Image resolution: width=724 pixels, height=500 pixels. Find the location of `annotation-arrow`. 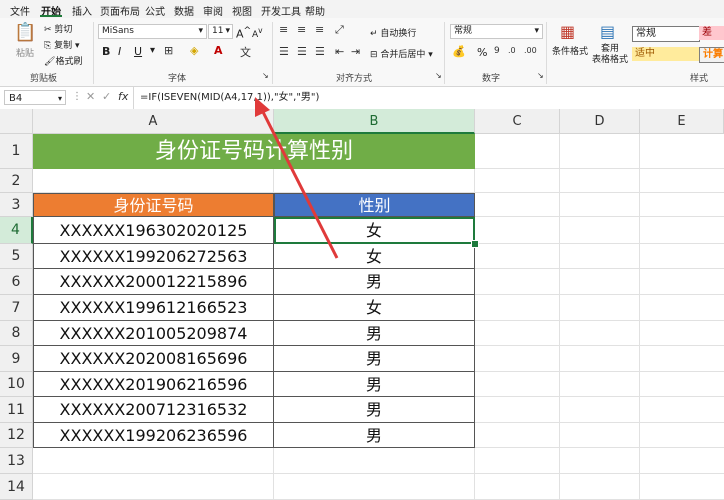

annotation-arrow is located at coordinates (297, 178).